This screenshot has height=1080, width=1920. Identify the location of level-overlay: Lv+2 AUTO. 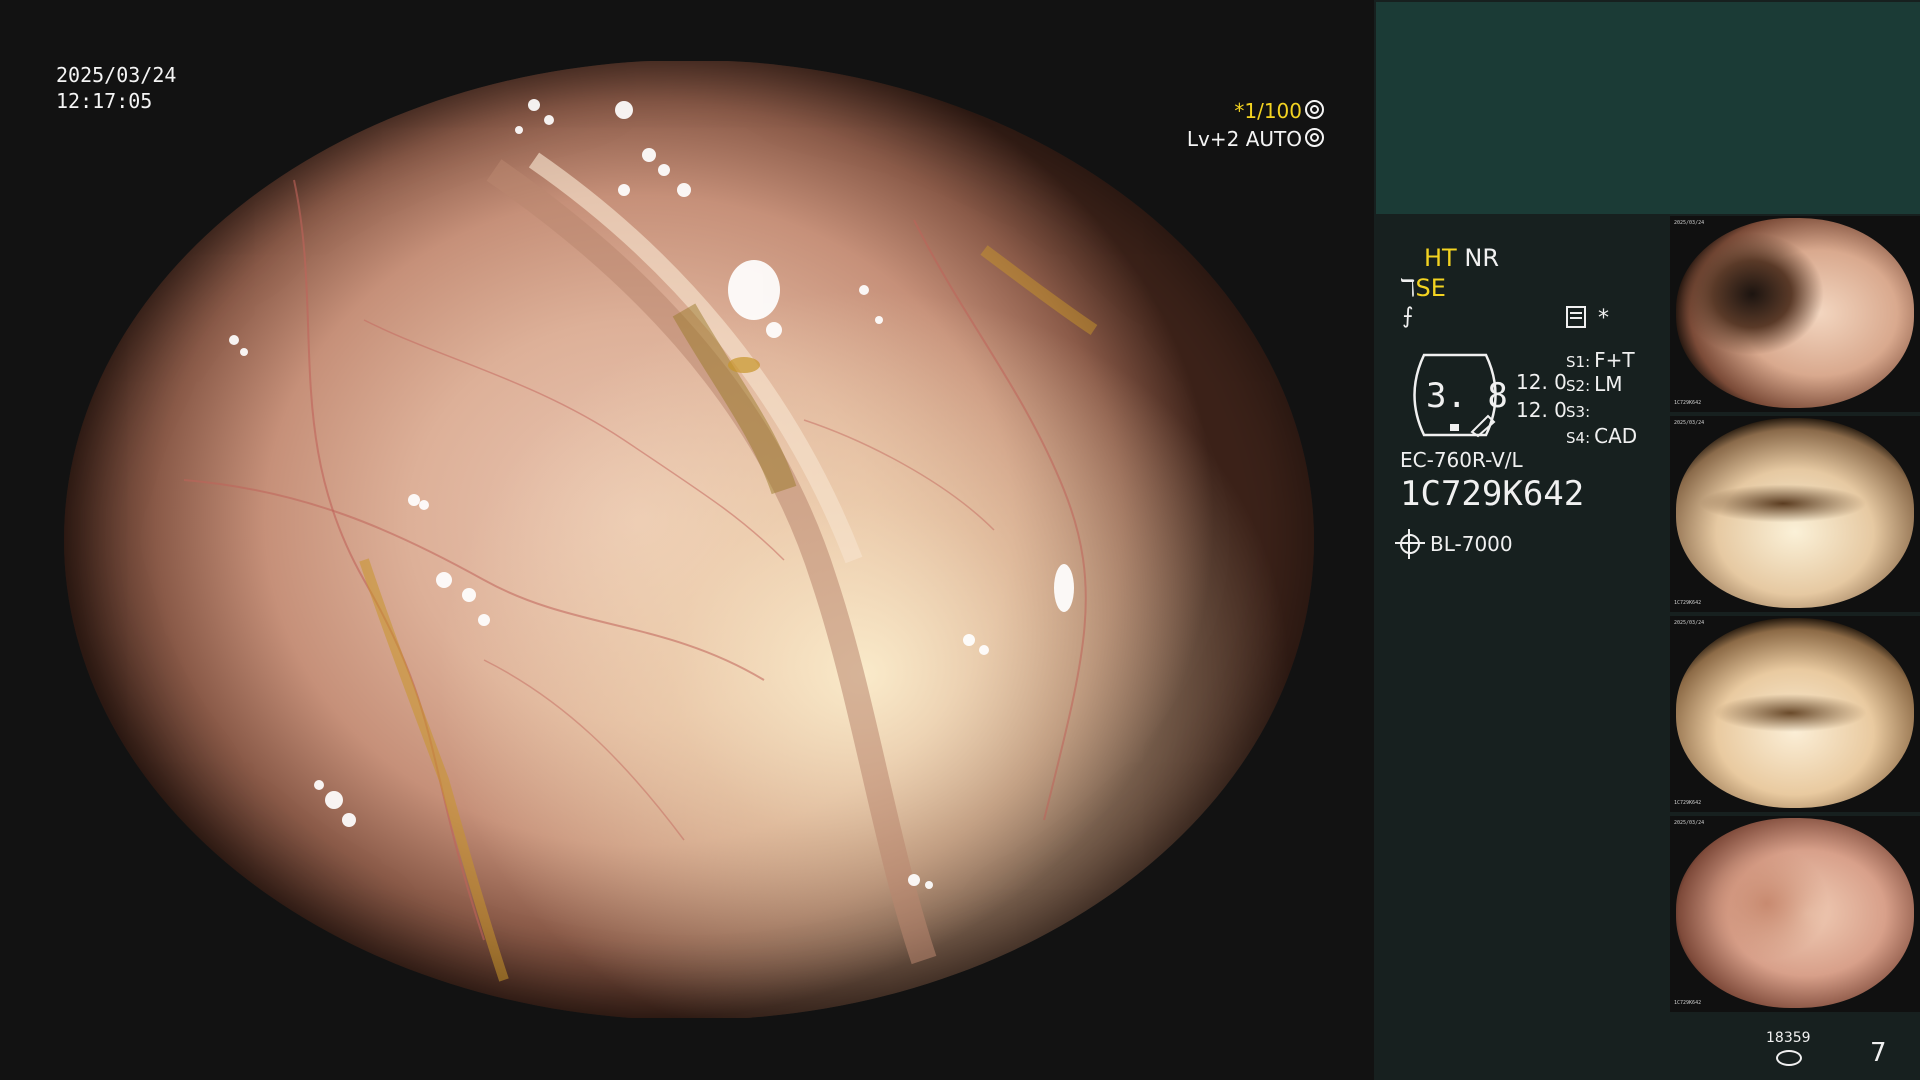
(1255, 139).